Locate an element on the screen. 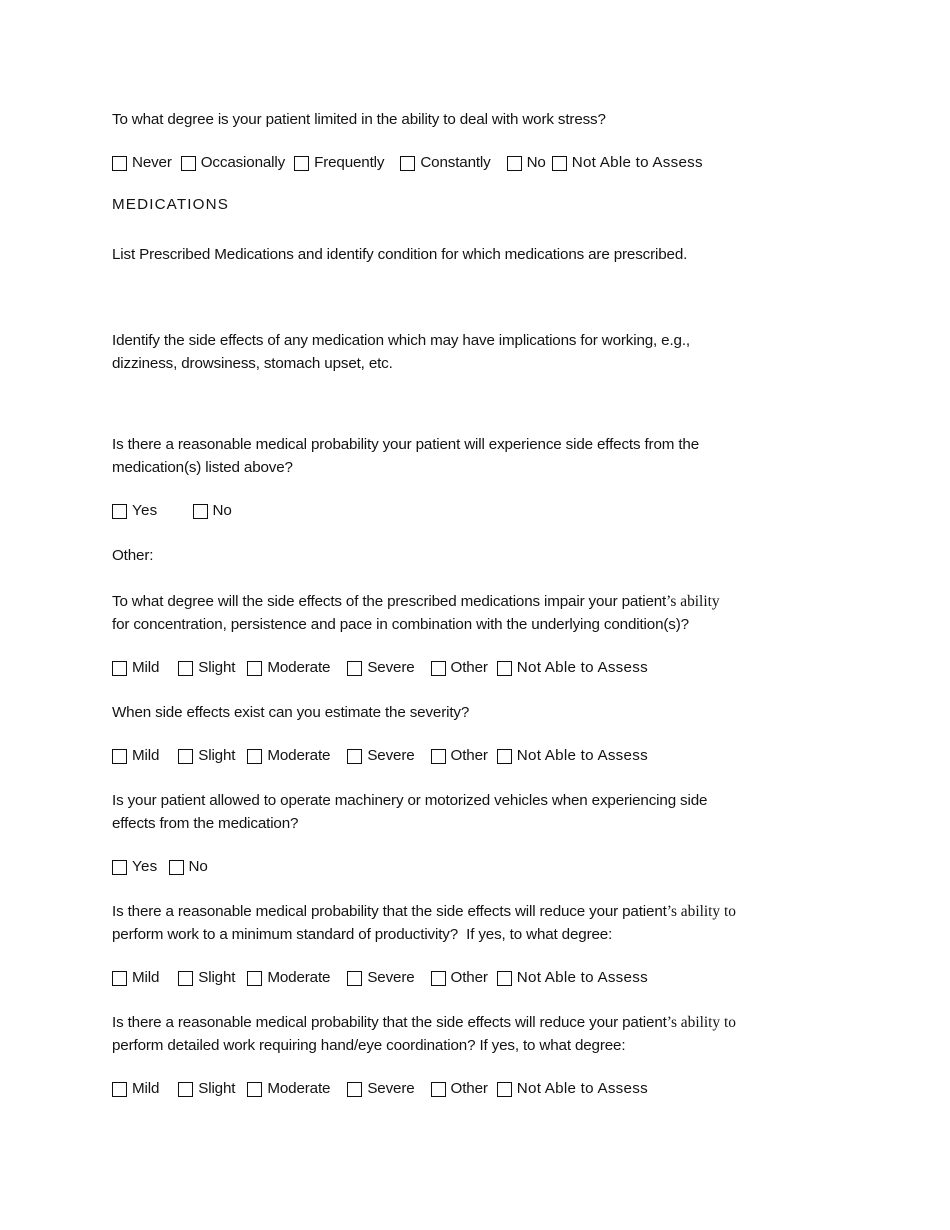 Image resolution: width=950 pixels, height=1230 pixels. option-label-yes-machinery: Yes is located at coordinates (145, 866).